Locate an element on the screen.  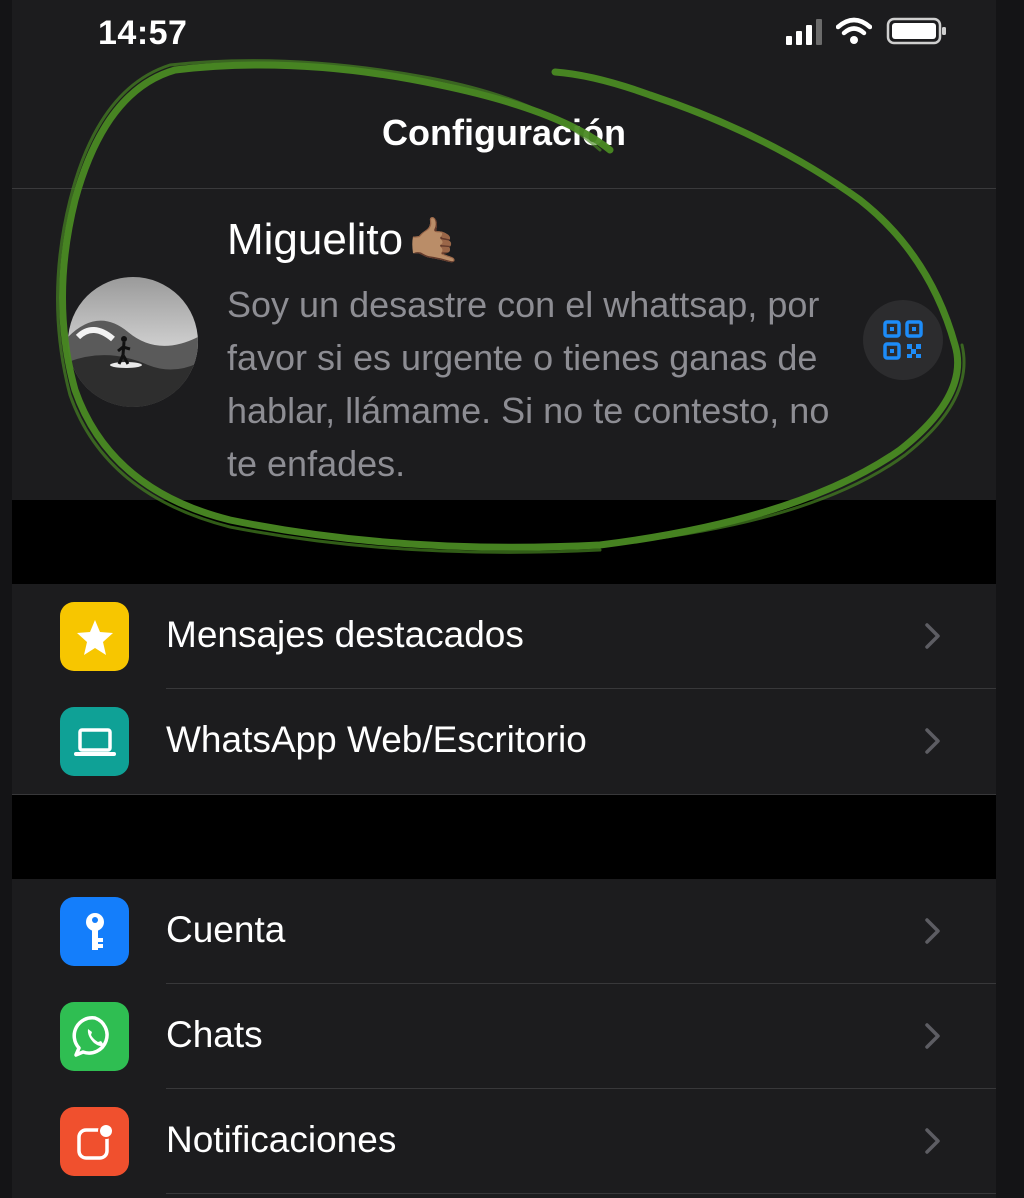
row-label: WhatsApp Web/Escritorio is located at coordinates (376, 739).